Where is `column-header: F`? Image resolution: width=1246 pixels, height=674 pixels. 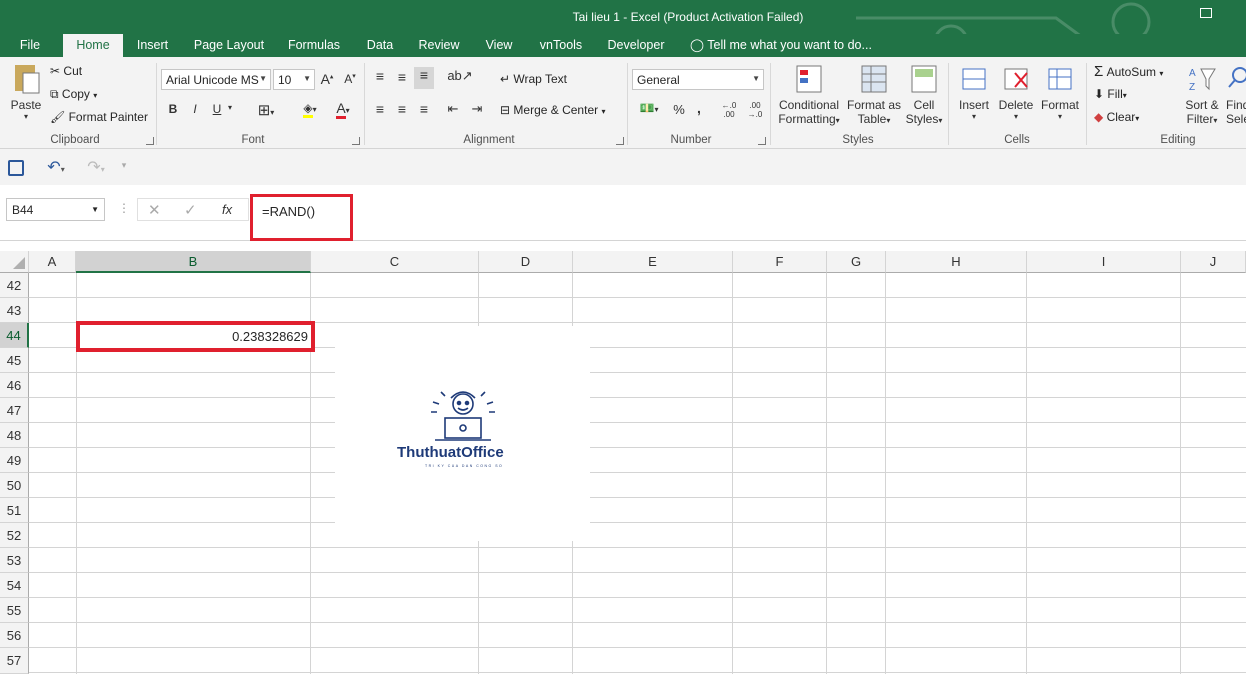
column-header: F is located at coordinates (780, 262).